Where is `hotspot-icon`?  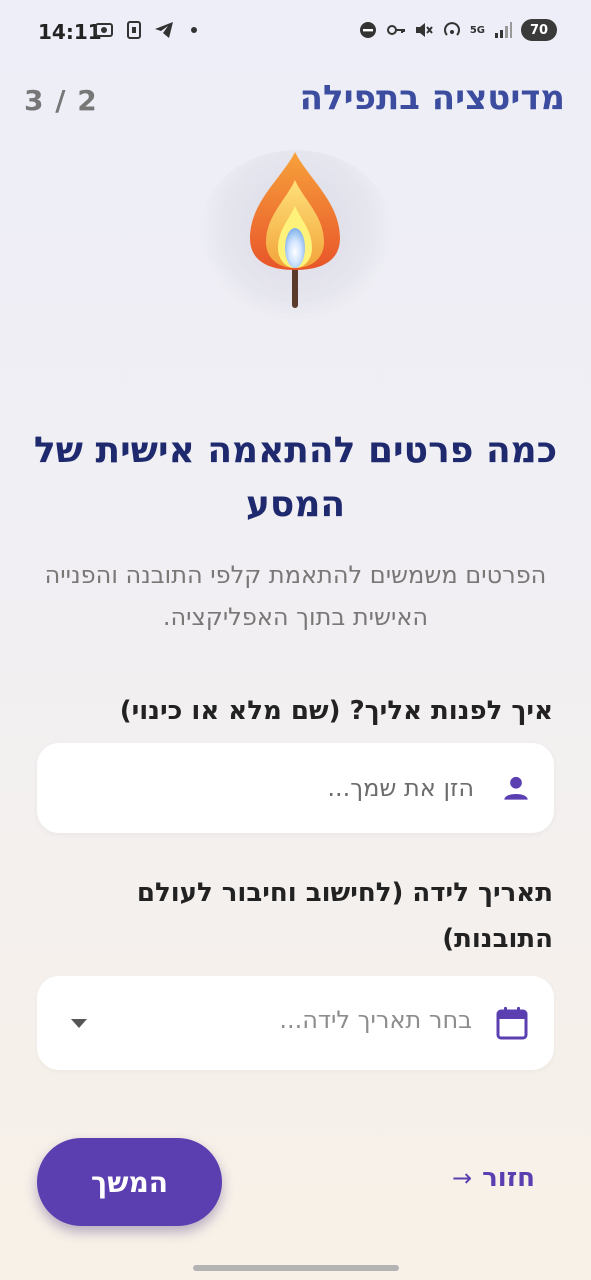
hotspot-icon is located at coordinates (451, 29).